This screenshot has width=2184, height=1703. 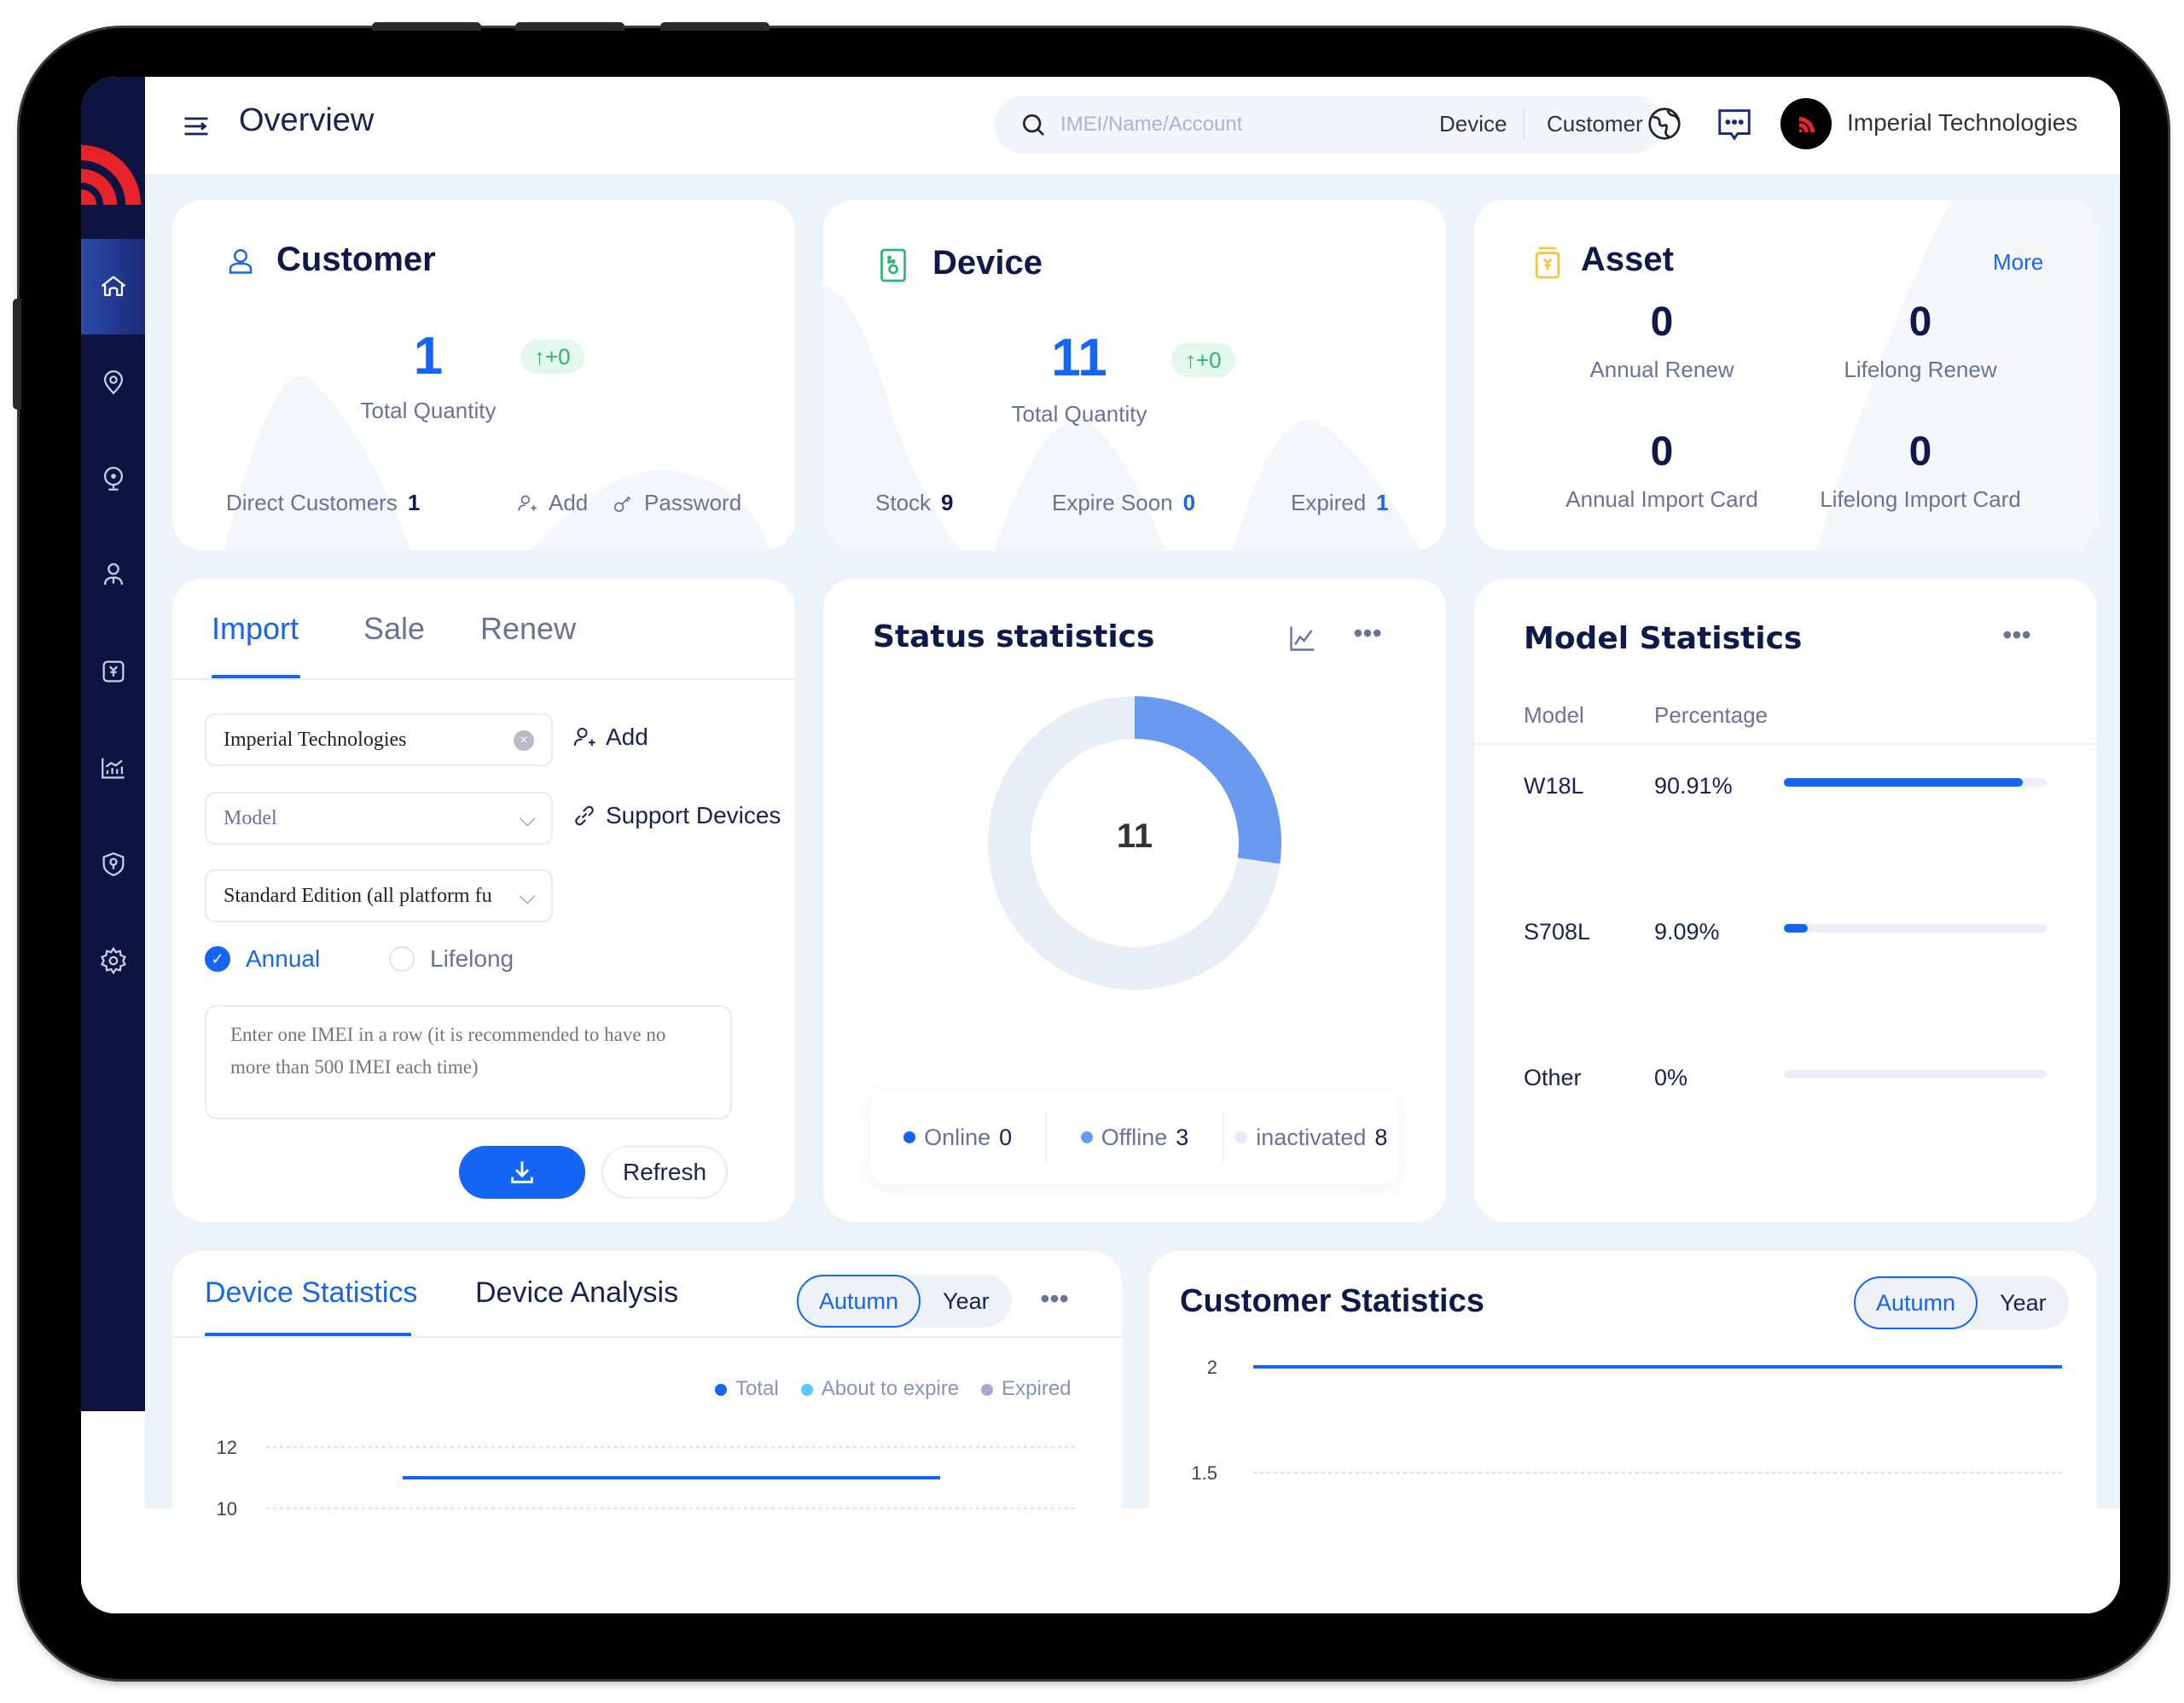 What do you see at coordinates (2018, 262) in the screenshot?
I see `asset-more-link: More` at bounding box center [2018, 262].